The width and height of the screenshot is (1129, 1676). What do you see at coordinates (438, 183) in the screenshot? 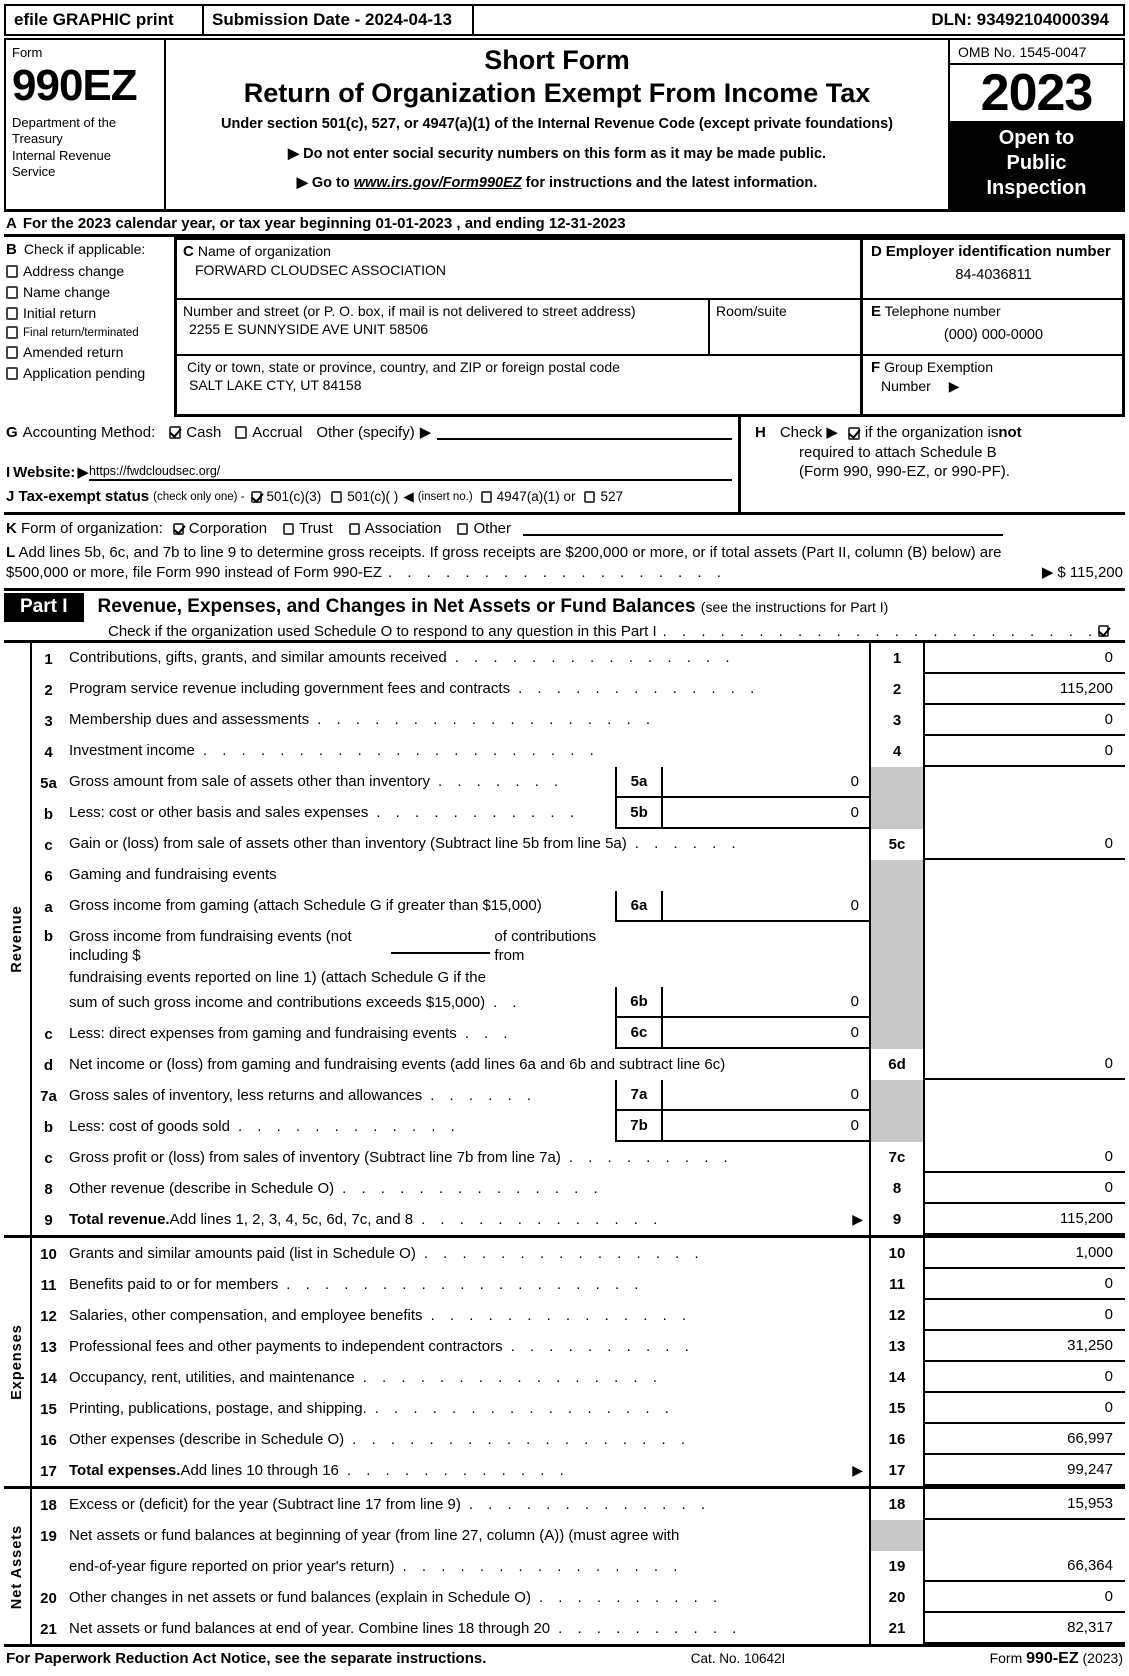
I see `irs-form990ez-link: www.irs.gov/Form990EZ` at bounding box center [438, 183].